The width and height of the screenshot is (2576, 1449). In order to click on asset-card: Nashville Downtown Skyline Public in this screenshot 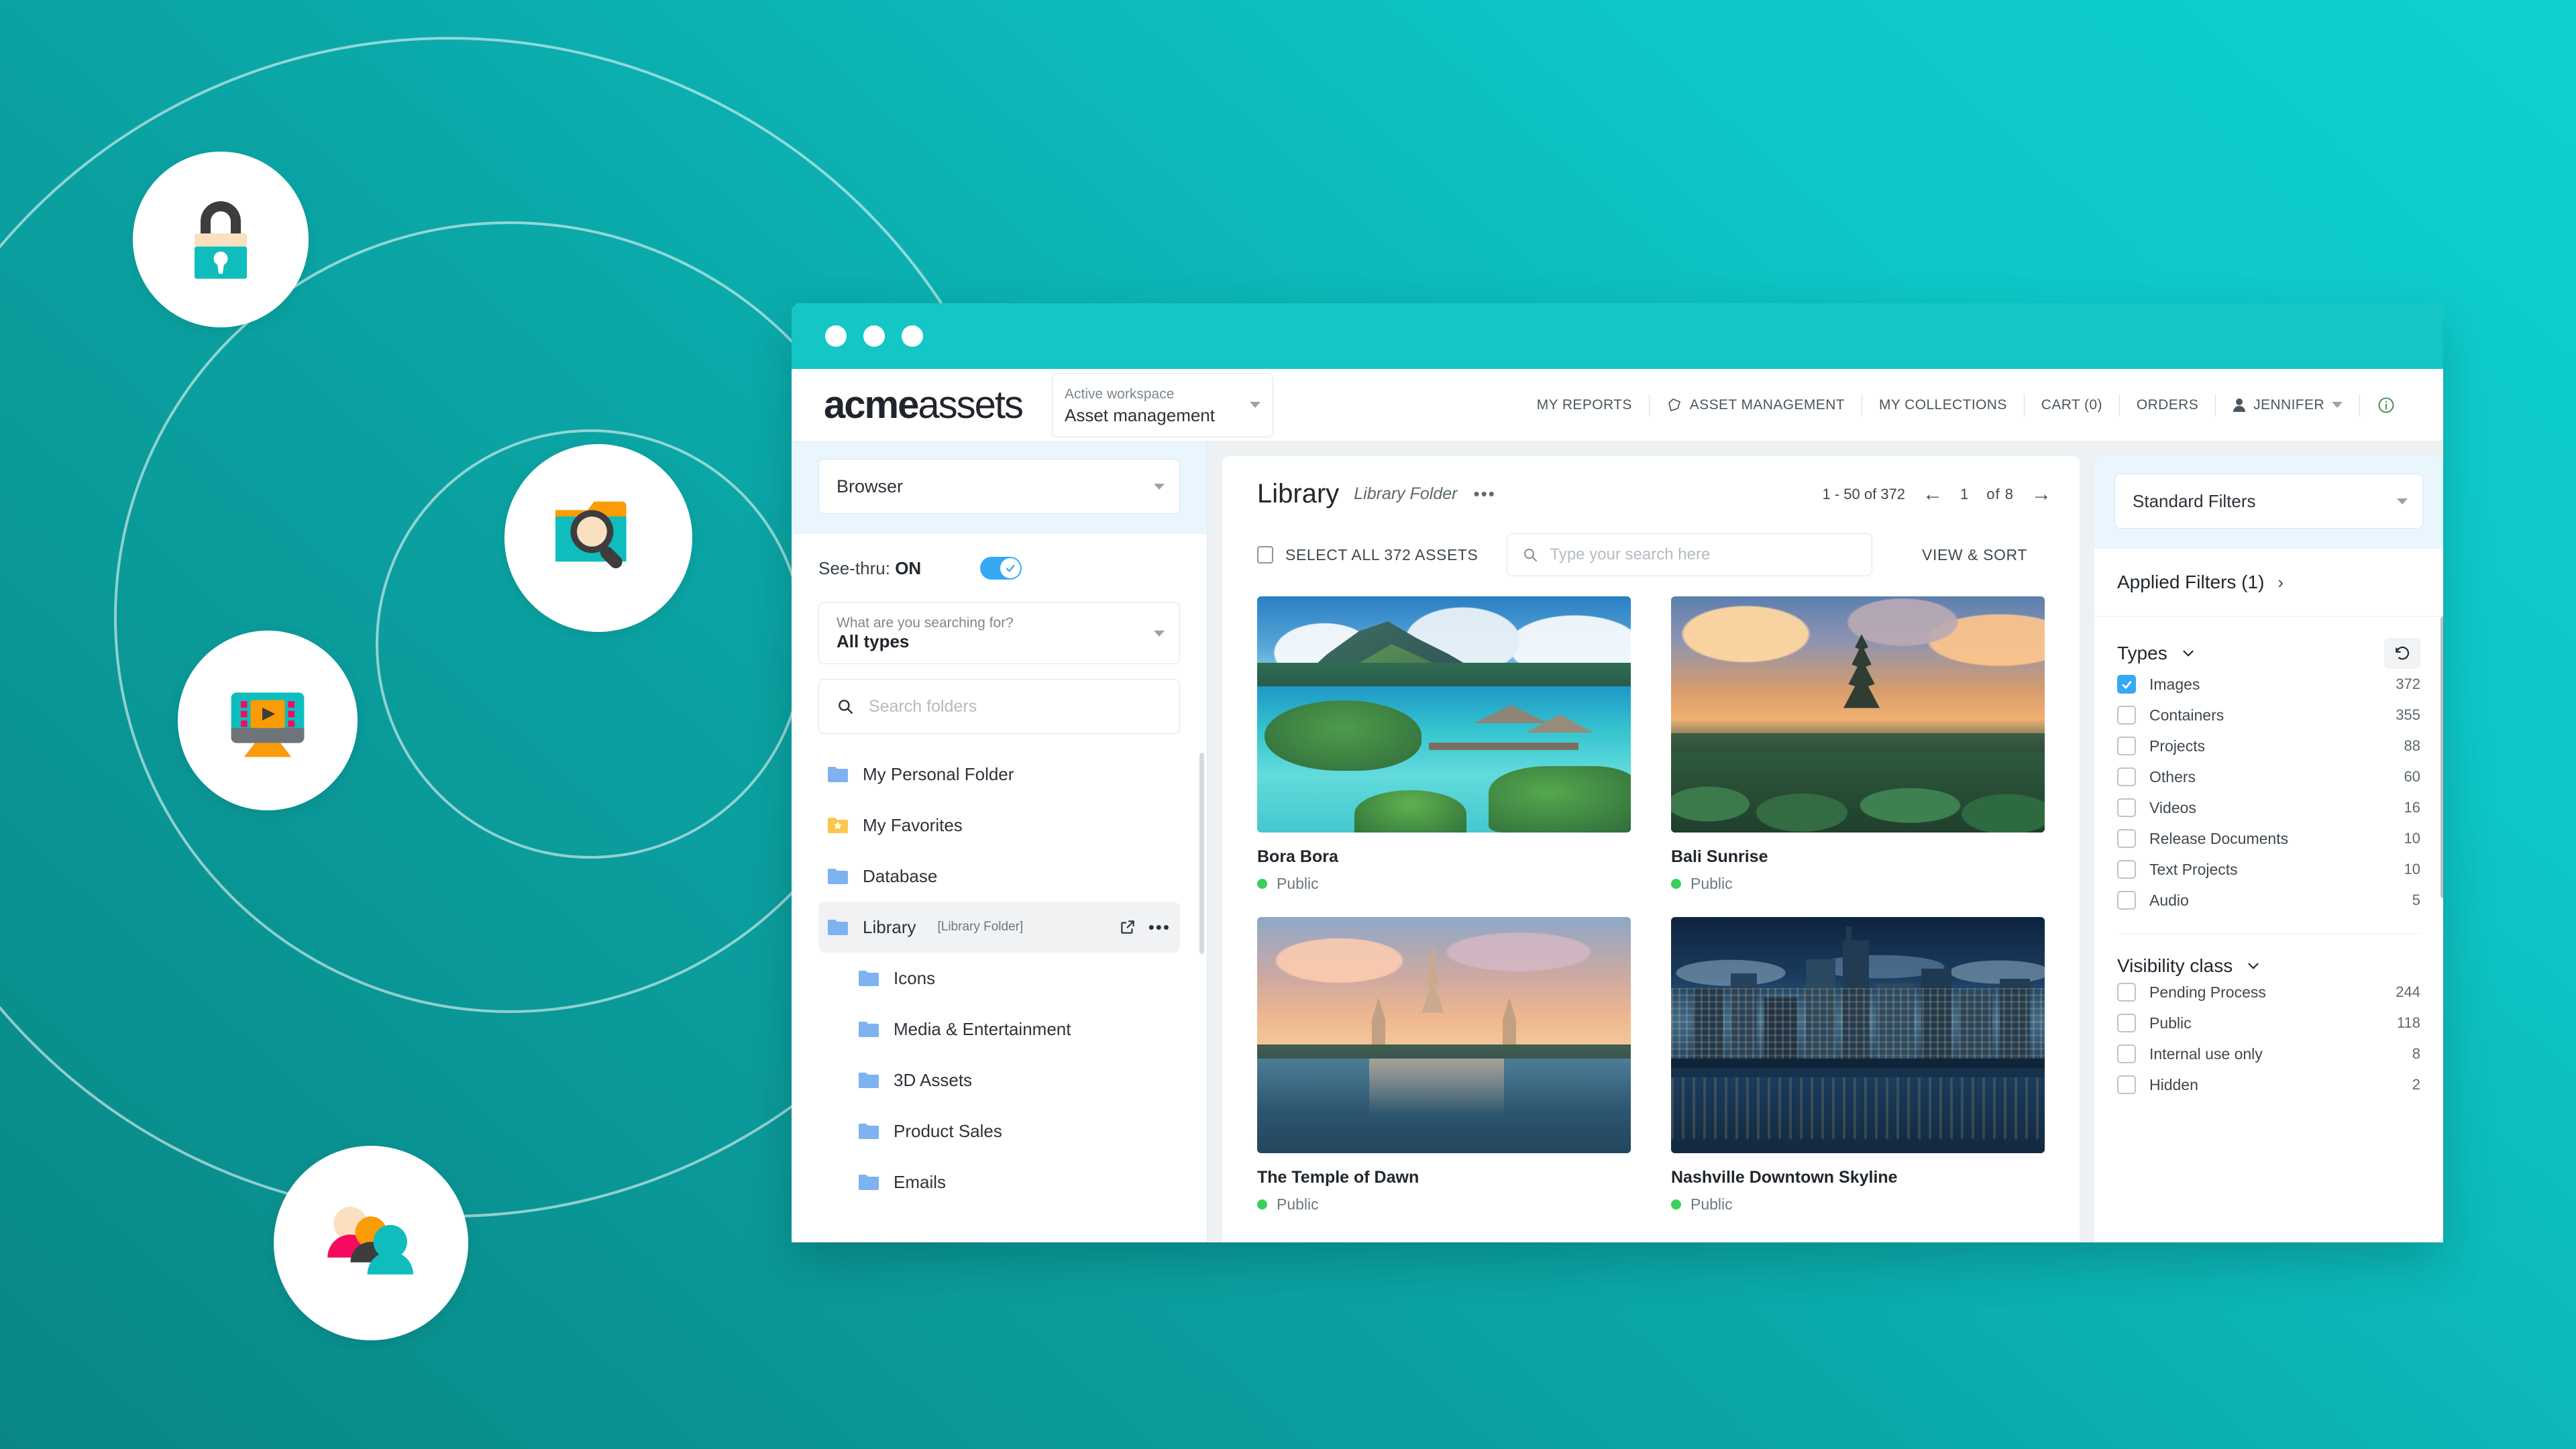, I will do `click(1858, 1065)`.